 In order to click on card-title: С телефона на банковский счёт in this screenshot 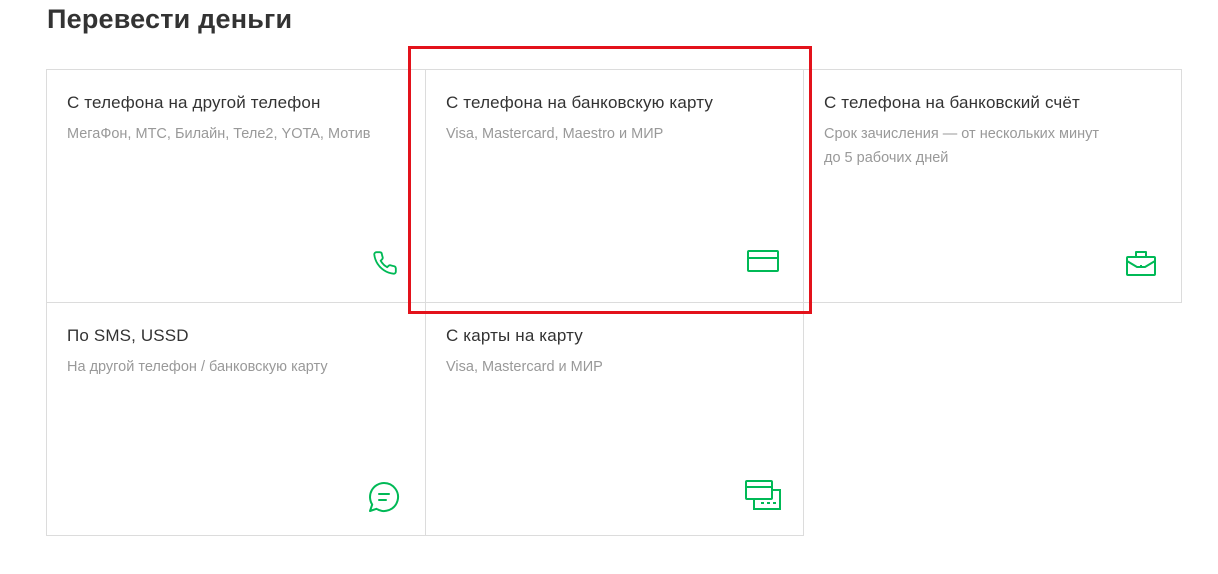, I will do `click(952, 102)`.